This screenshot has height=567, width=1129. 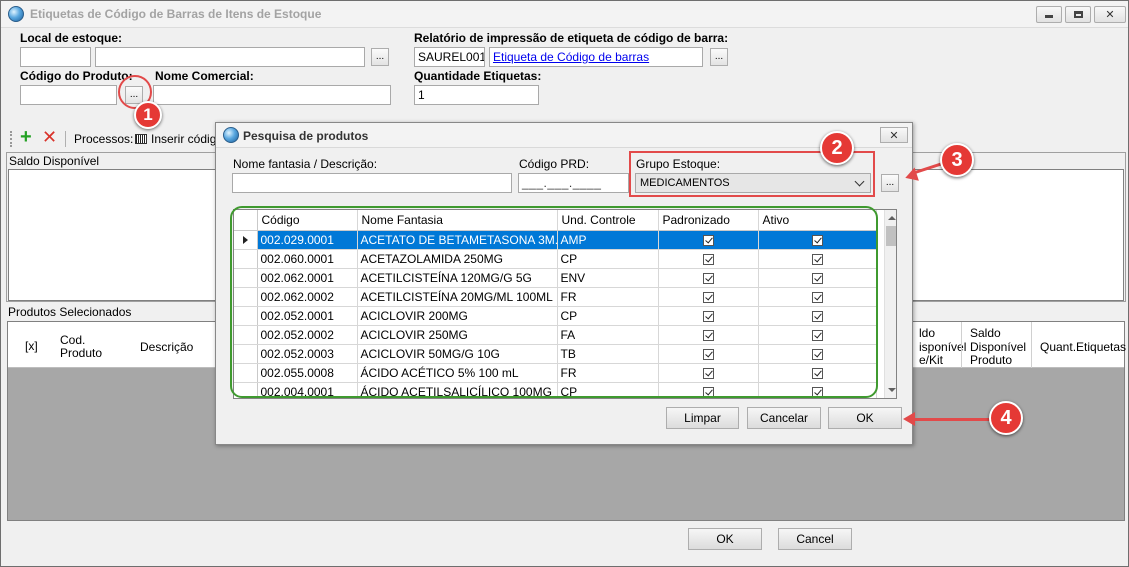 I want to click on delete-icon: ✕, so click(x=49, y=137).